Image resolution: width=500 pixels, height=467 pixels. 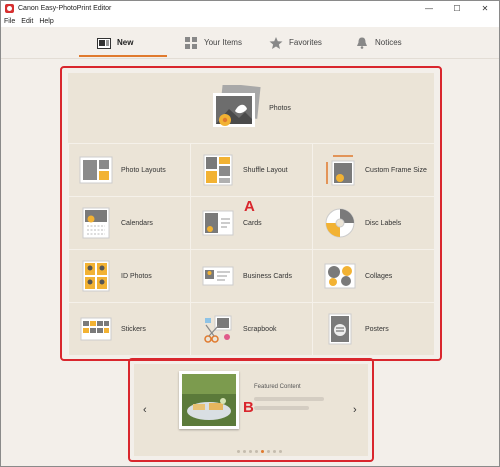 I want to click on nav-bar: New Your Items Favorites Notices, so click(x=250, y=43).